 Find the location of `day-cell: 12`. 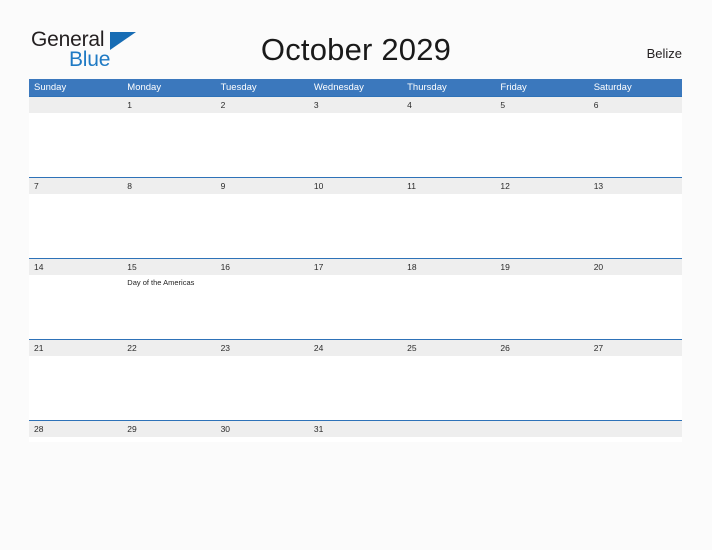

day-cell: 12 is located at coordinates (542, 218).